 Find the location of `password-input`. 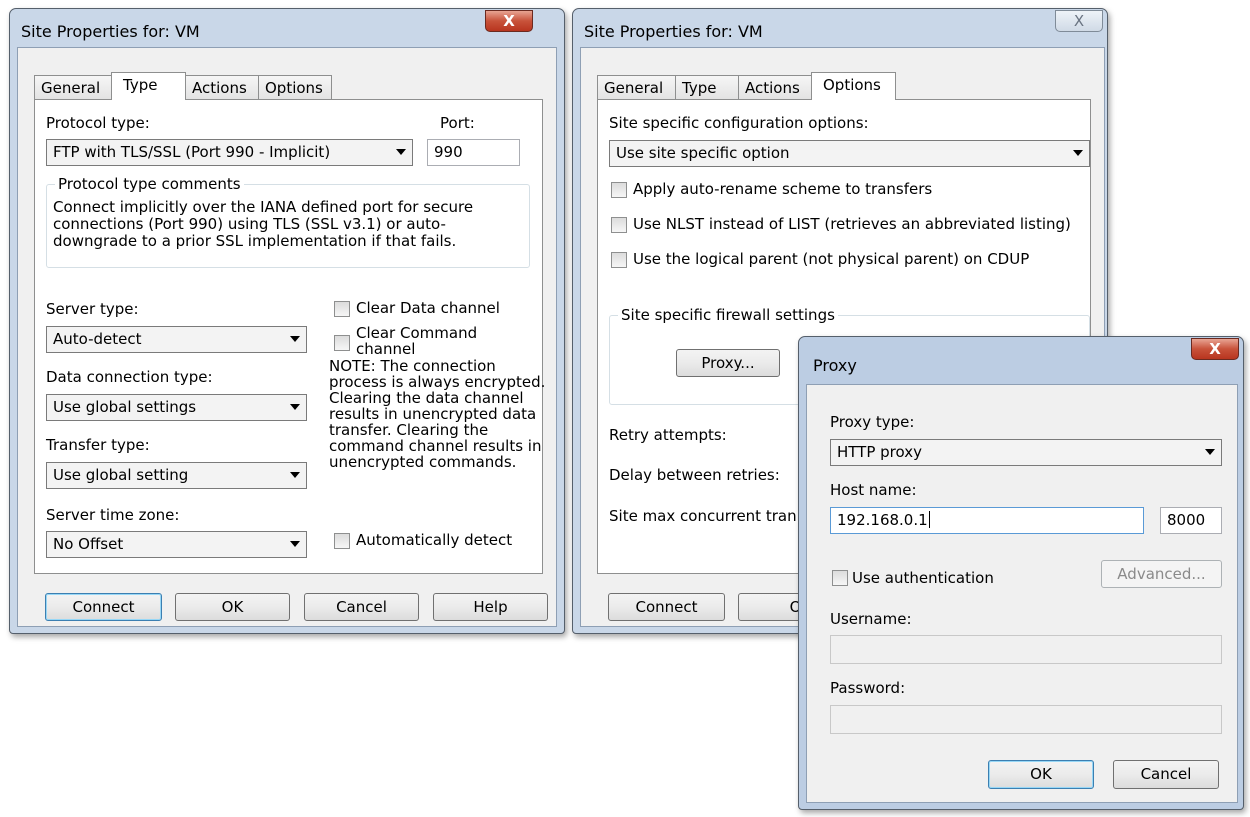

password-input is located at coordinates (1026, 719).